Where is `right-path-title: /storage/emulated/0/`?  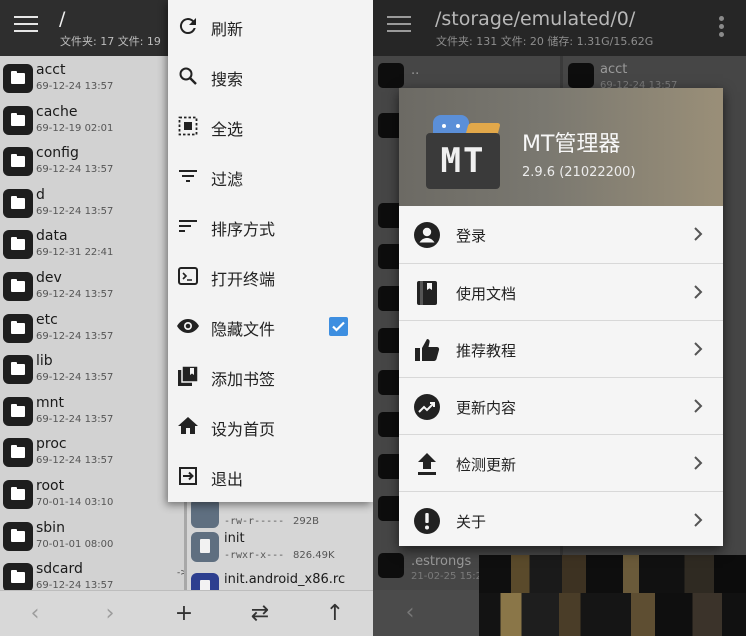
right-path-title: /storage/emulated/0/ is located at coordinates (535, 19).